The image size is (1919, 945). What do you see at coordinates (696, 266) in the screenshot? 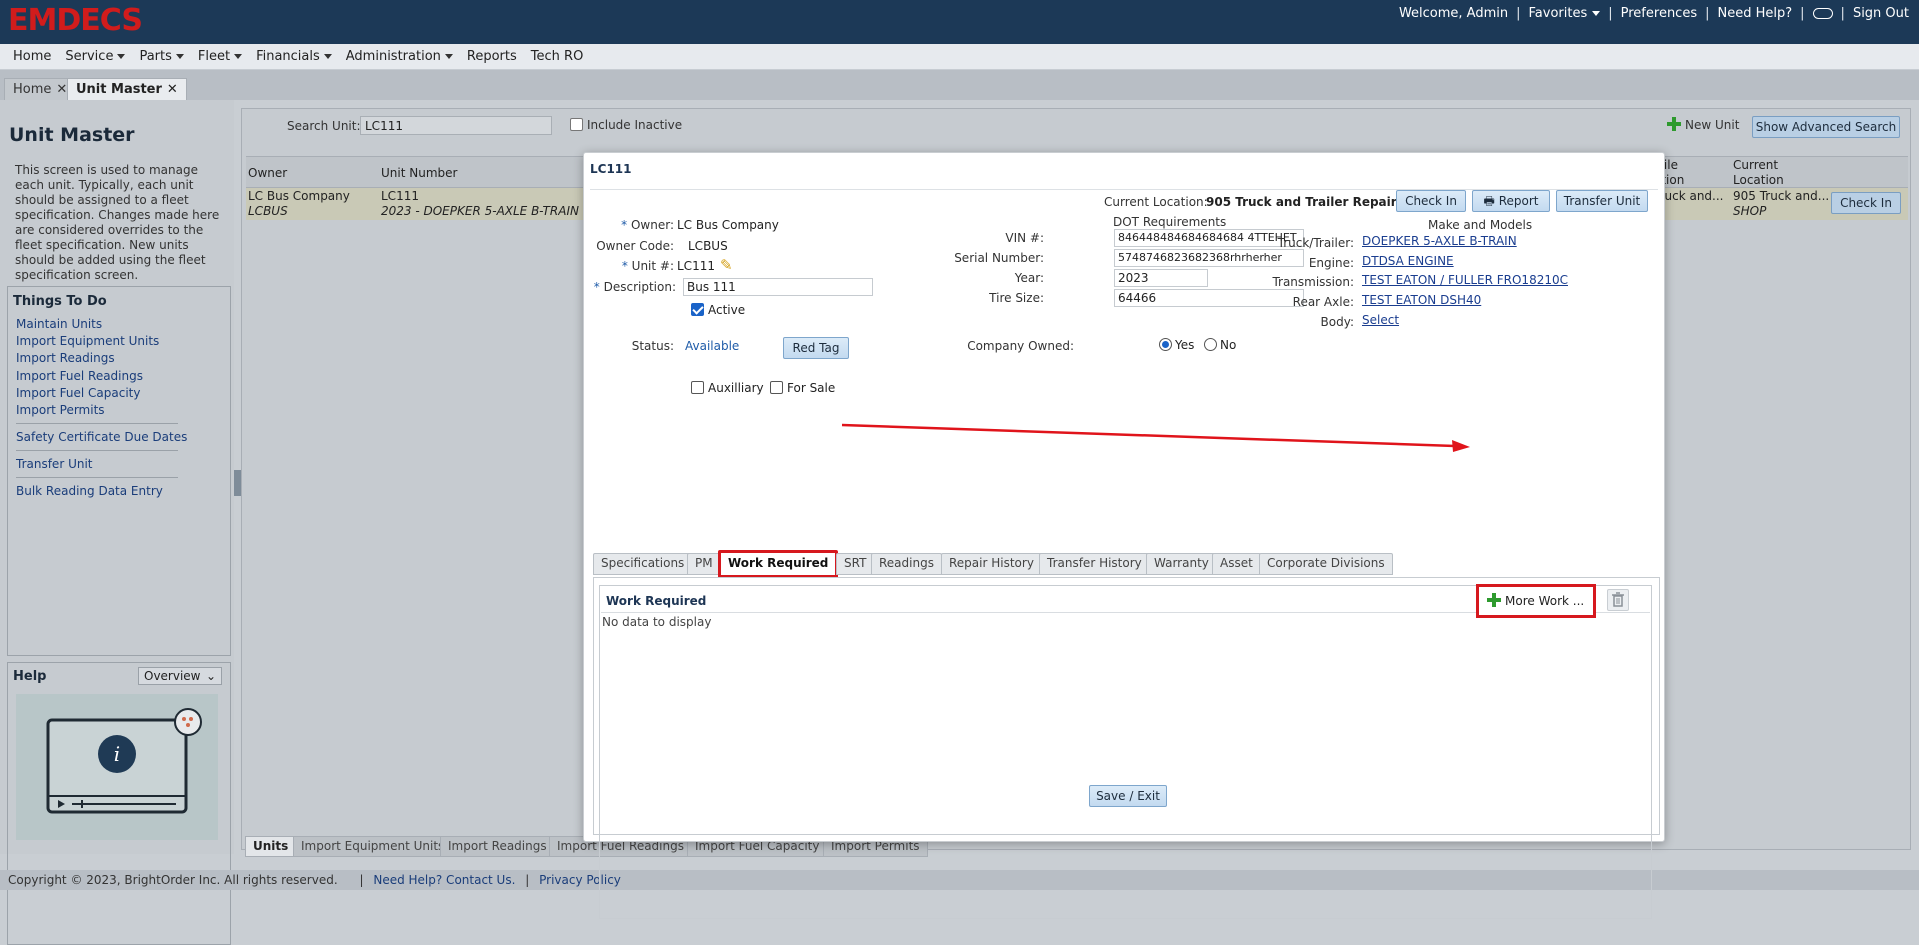
I see `unit-number-value: LC111` at bounding box center [696, 266].